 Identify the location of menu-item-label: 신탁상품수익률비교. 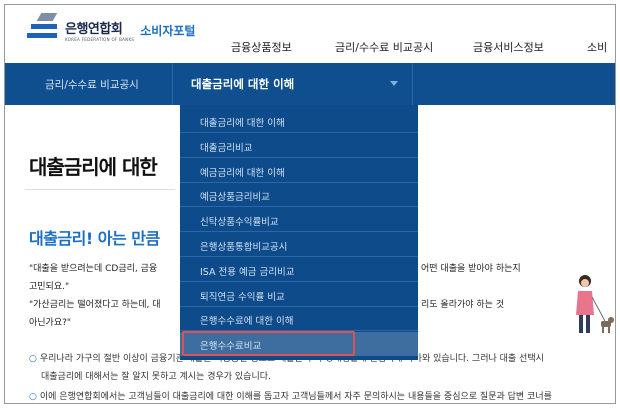
(239, 222).